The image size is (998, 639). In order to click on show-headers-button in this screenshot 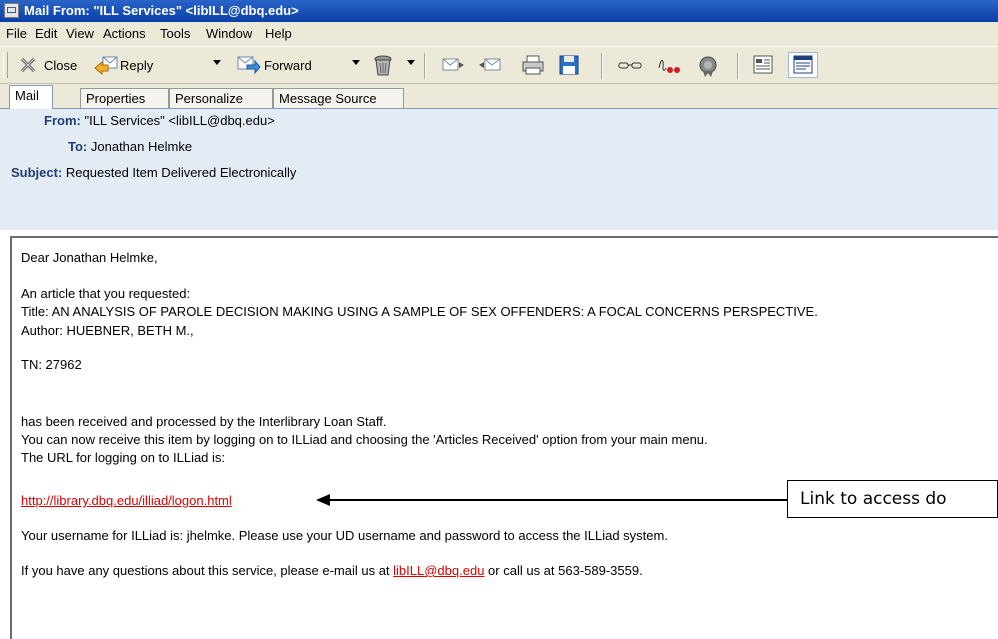, I will do `click(629, 65)`.